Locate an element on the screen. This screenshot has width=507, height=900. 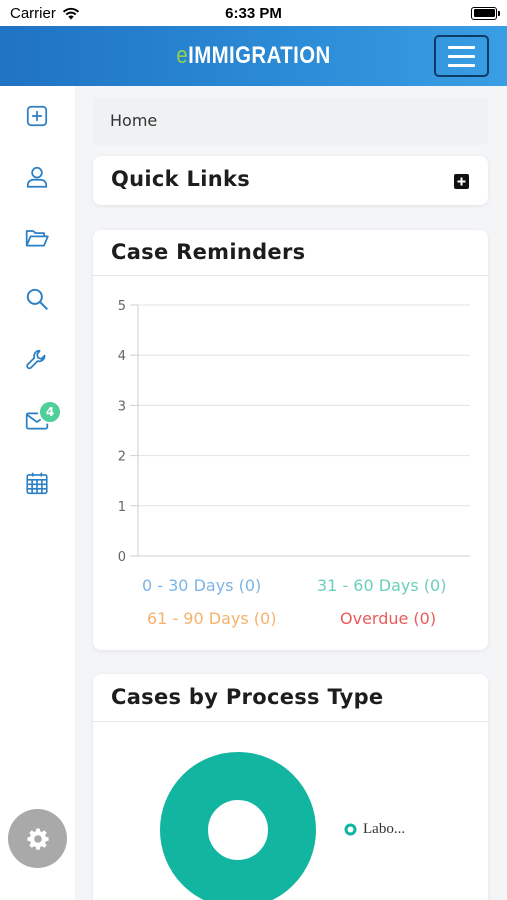
process-type-donut-chart is located at coordinates (238, 826).